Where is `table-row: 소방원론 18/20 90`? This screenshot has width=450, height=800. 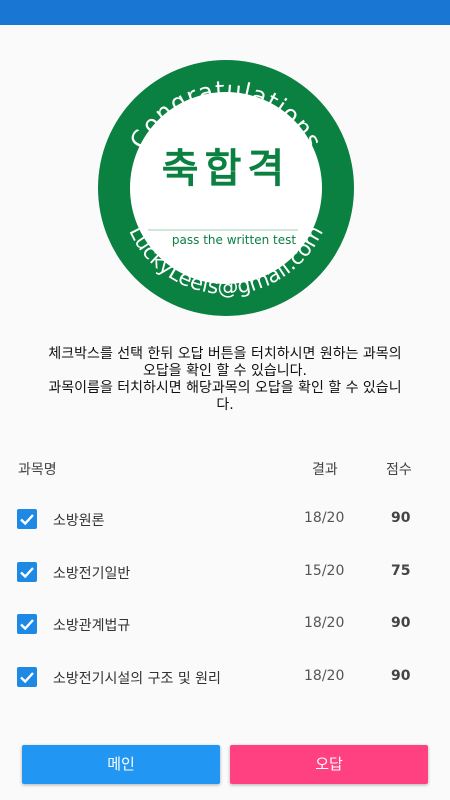 table-row: 소방원론 18/20 90 is located at coordinates (225, 519).